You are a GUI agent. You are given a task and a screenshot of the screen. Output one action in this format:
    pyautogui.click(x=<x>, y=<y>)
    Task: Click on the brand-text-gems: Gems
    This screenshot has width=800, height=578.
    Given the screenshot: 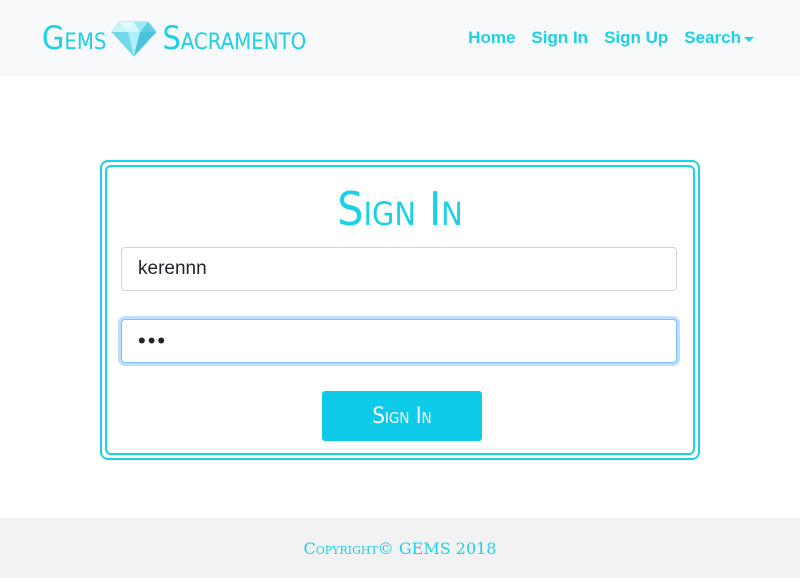 What is the action you would take?
    pyautogui.click(x=74, y=38)
    